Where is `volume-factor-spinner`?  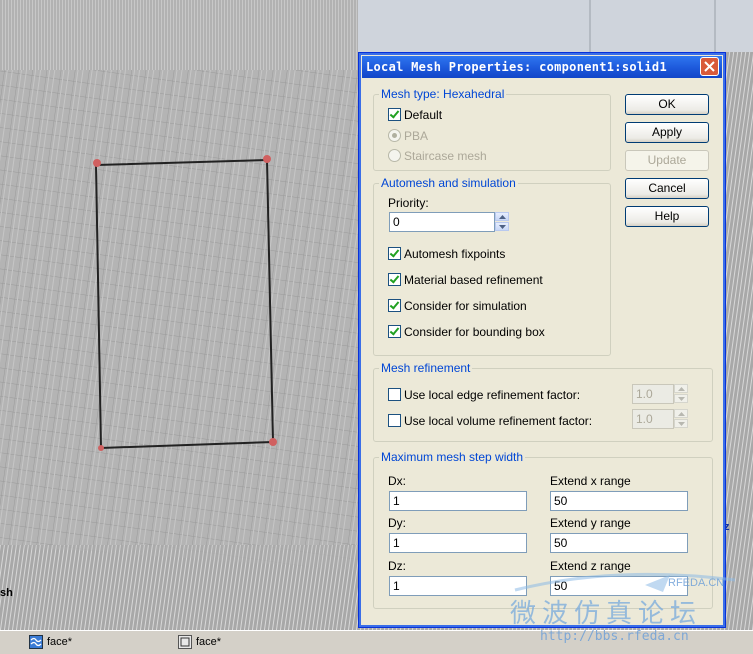
volume-factor-spinner is located at coordinates (681, 419).